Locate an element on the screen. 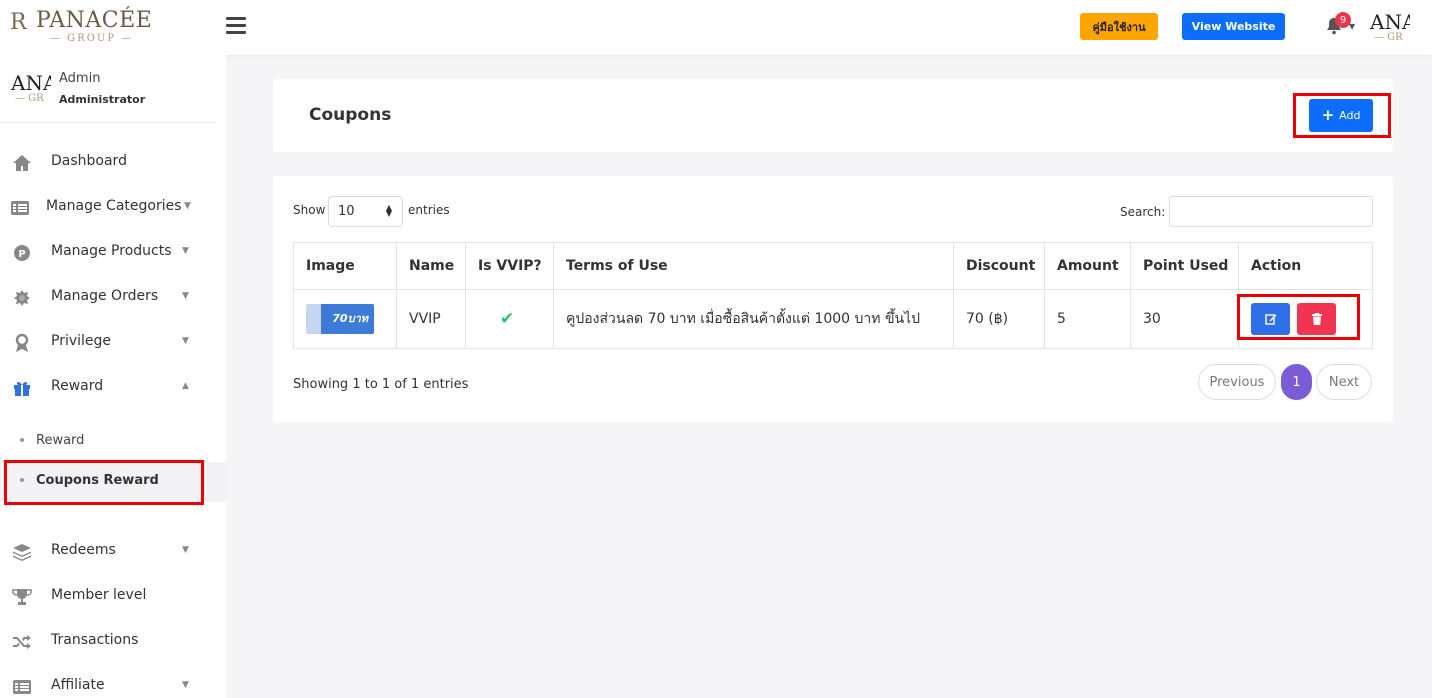 The width and height of the screenshot is (1432, 698). pagination-next: Next is located at coordinates (1344, 382).